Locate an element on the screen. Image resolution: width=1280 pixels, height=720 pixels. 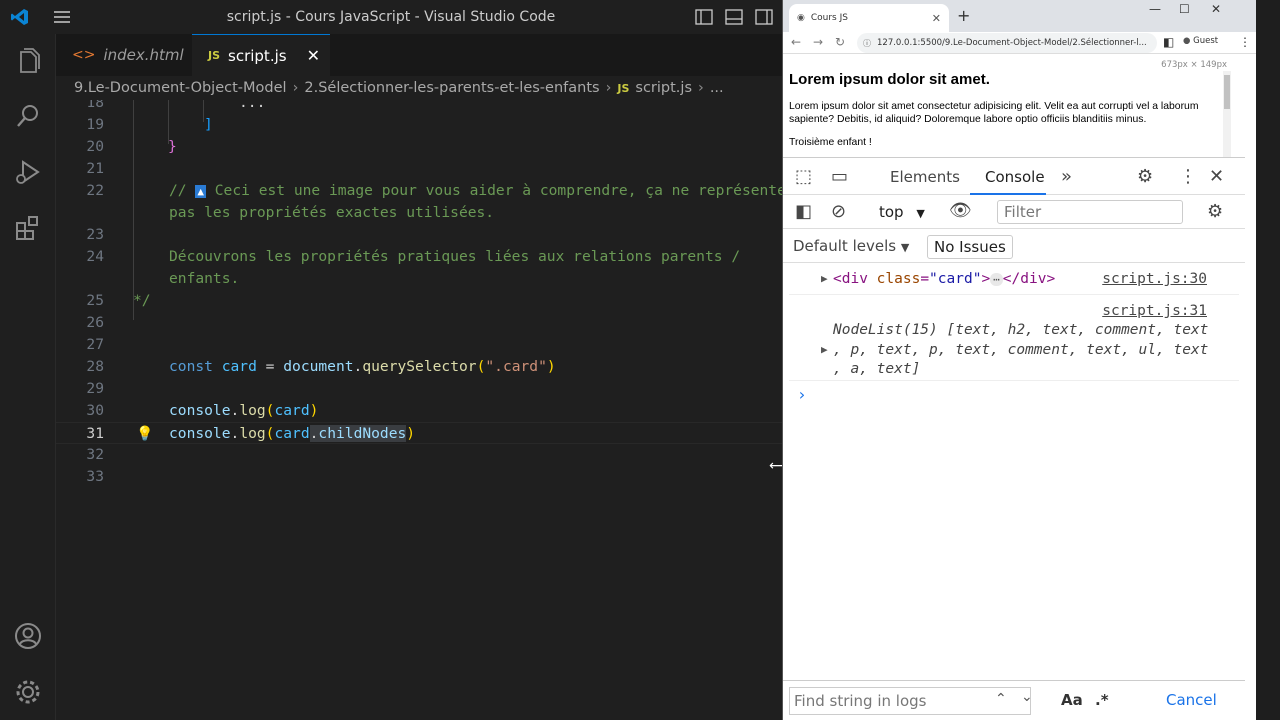
sidebar-toggle-icon: ◧ is located at coordinates (803, 211).